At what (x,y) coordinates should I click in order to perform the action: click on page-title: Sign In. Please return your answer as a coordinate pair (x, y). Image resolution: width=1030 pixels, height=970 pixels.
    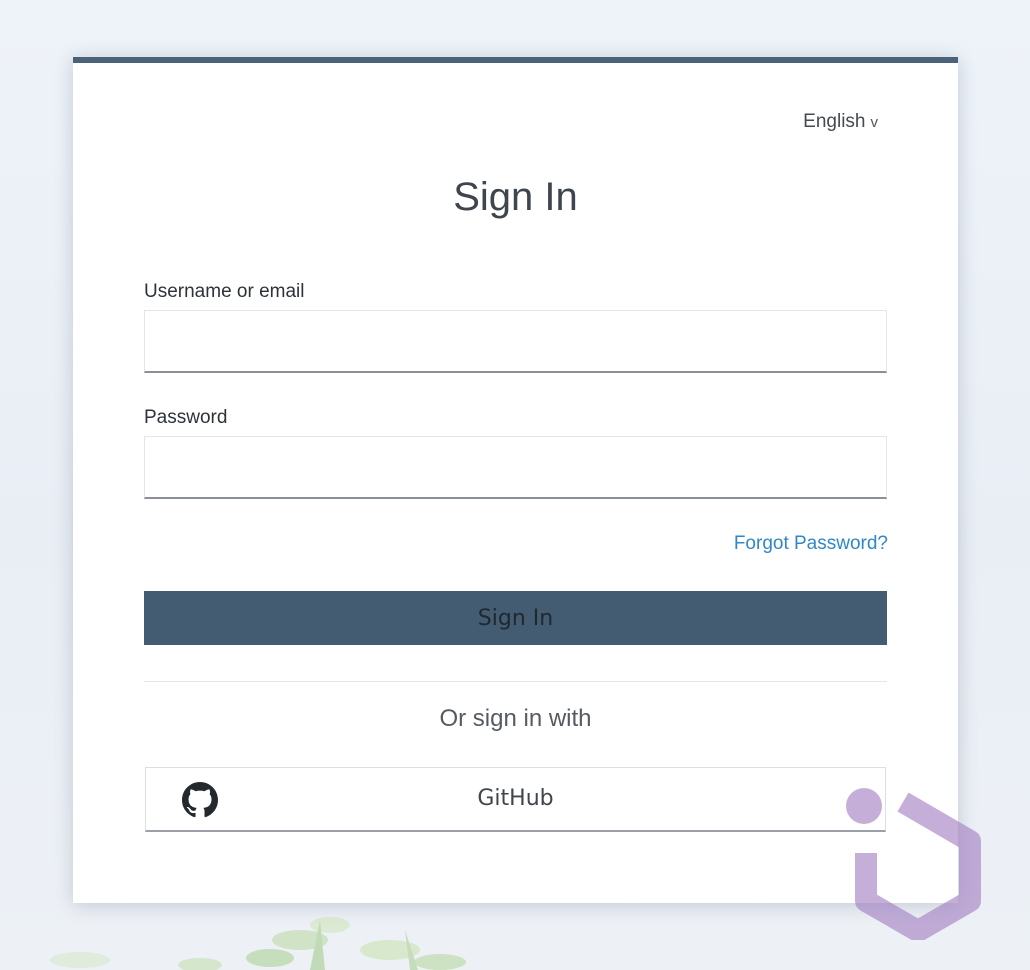
    Looking at the image, I should click on (515, 197).